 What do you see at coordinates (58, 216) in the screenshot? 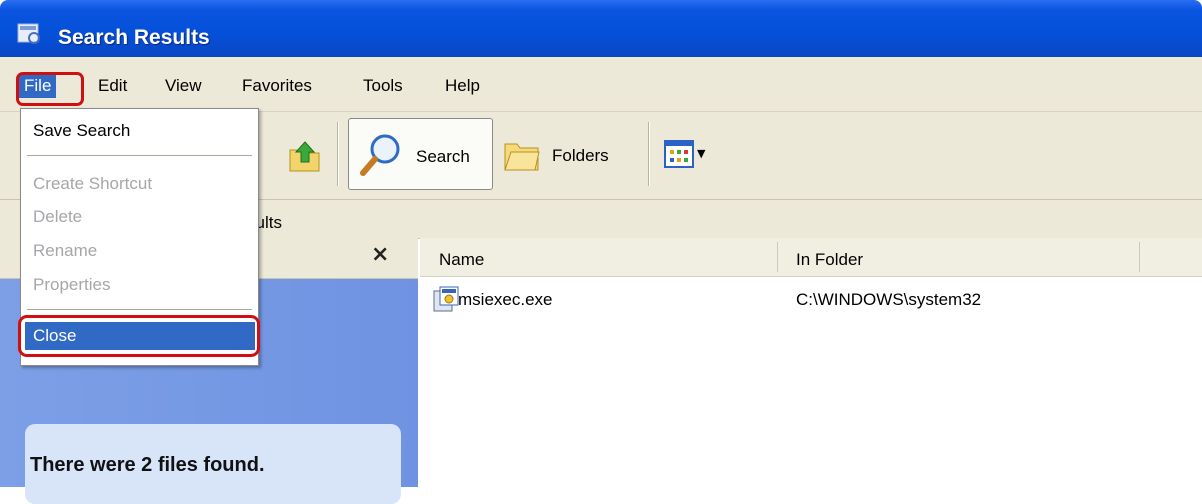
I see `menu-item-delete: Delete` at bounding box center [58, 216].